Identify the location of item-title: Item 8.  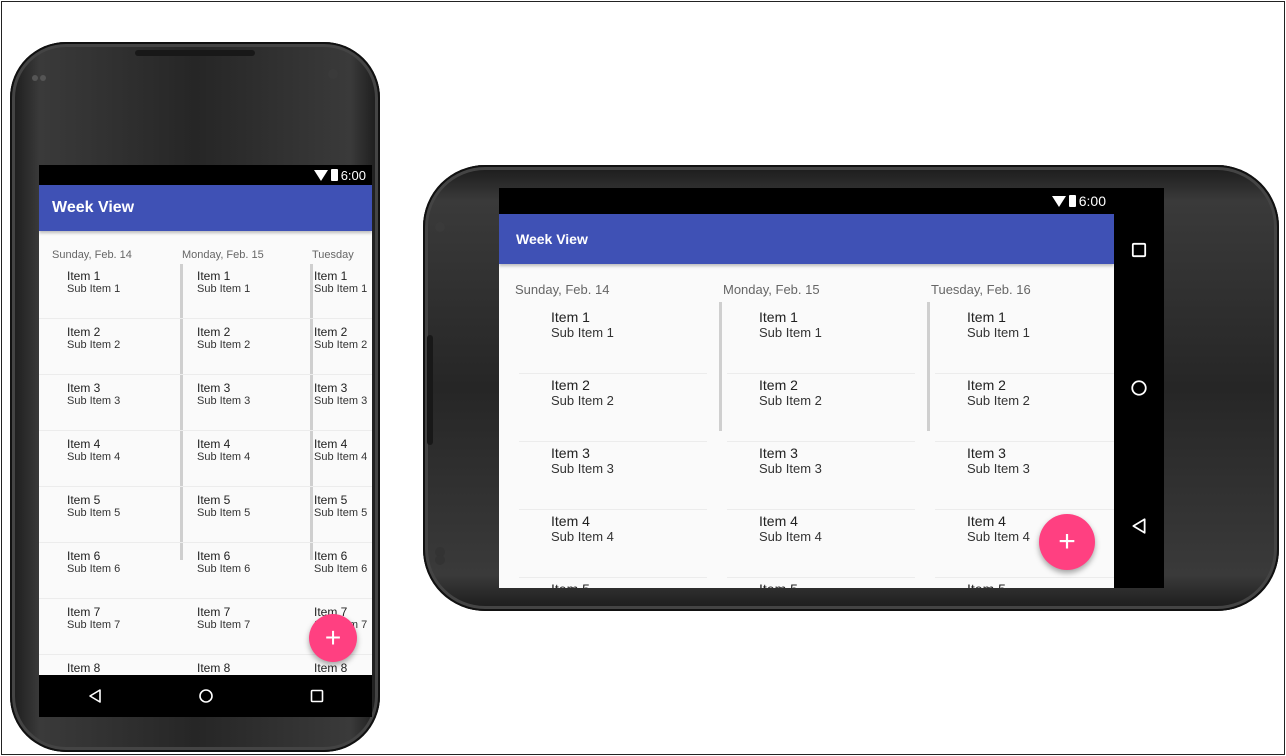
(84, 668).